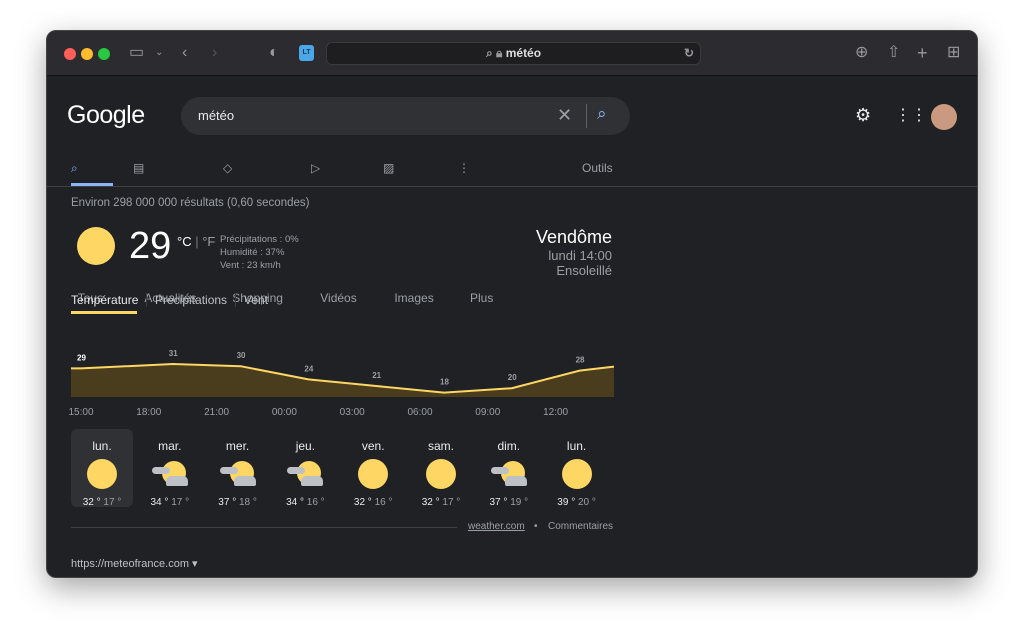  Describe the element at coordinates (564, 115) in the screenshot. I see `clear-icon: ✕` at that location.